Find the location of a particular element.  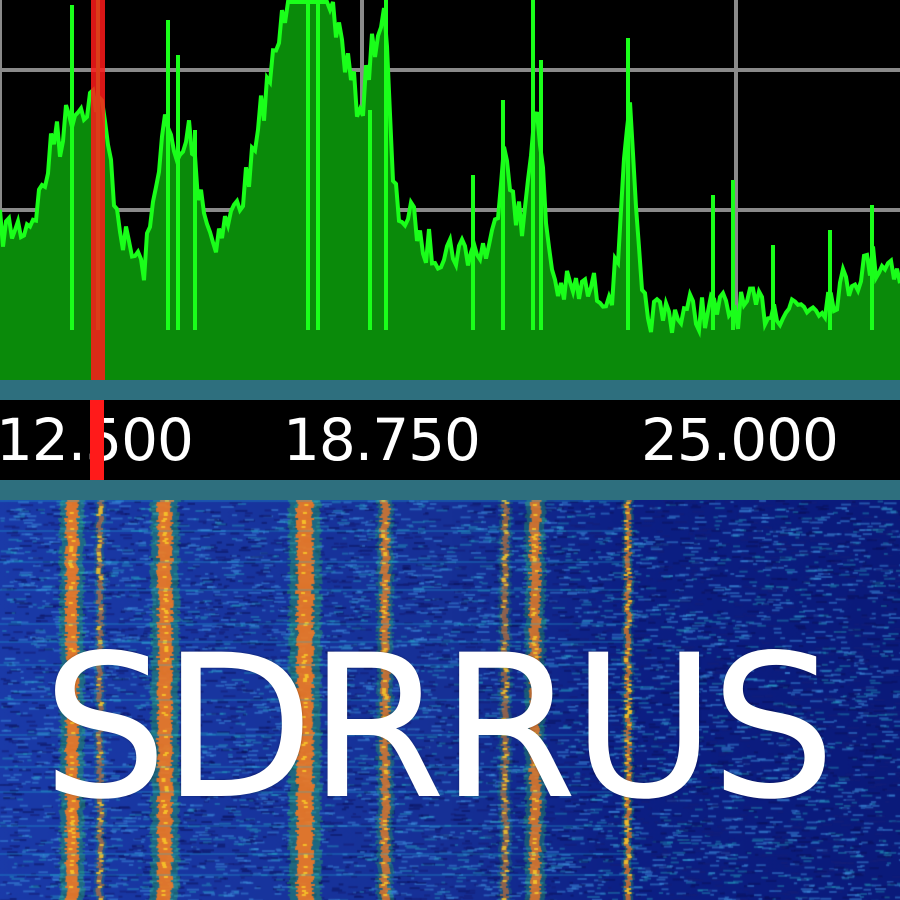

scale-bottom-border is located at coordinates (450, 490).